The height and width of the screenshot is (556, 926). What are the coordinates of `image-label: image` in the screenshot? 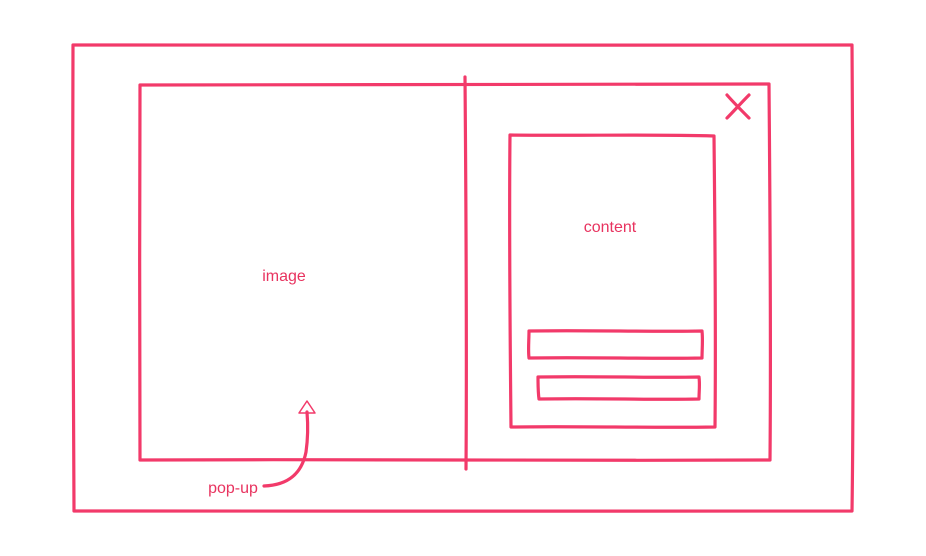 It's located at (284, 276).